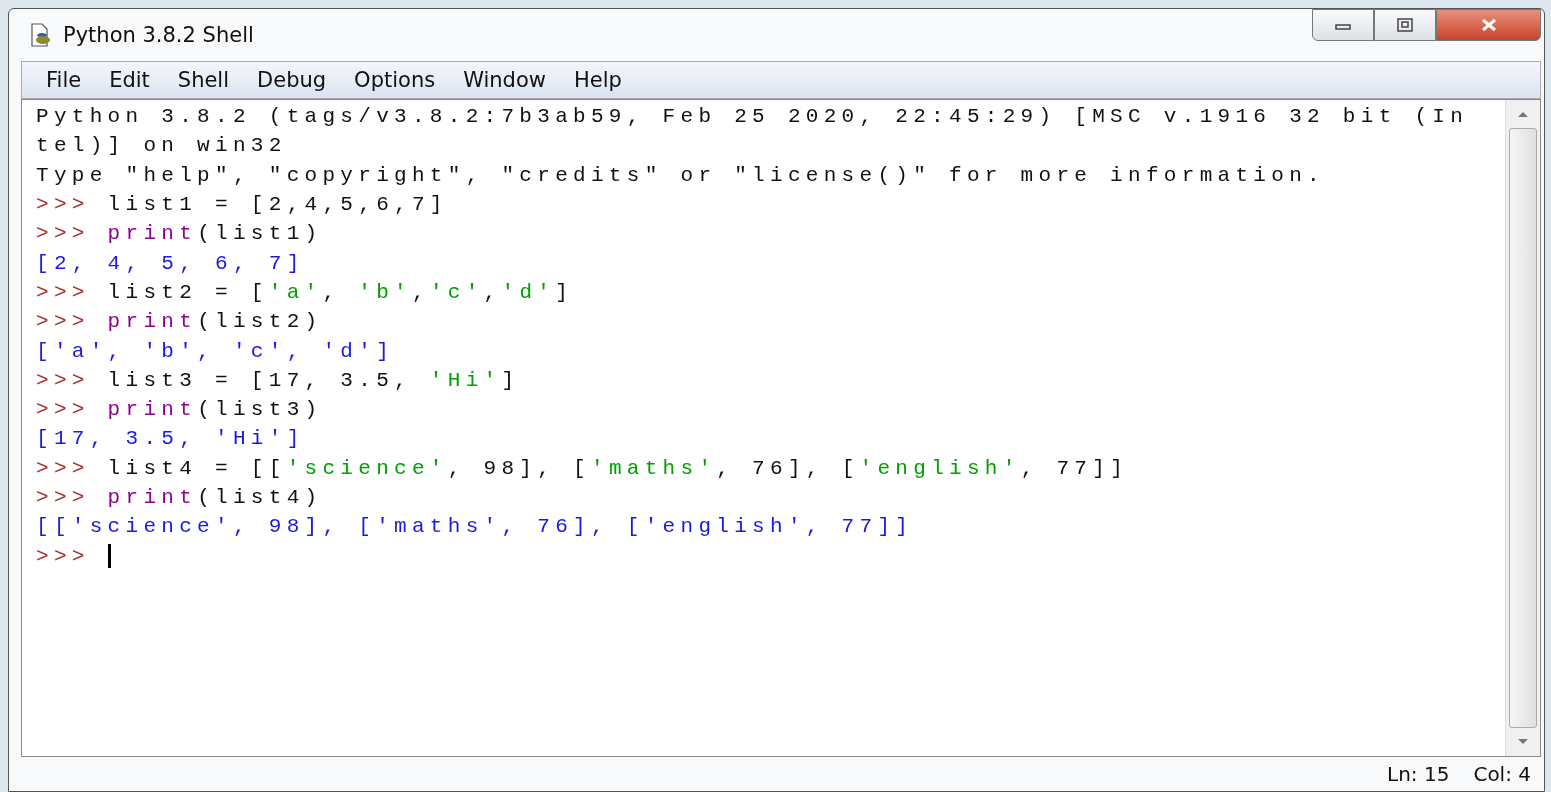  Describe the element at coordinates (528, 292) in the screenshot. I see `string-literal: 'd'` at that location.